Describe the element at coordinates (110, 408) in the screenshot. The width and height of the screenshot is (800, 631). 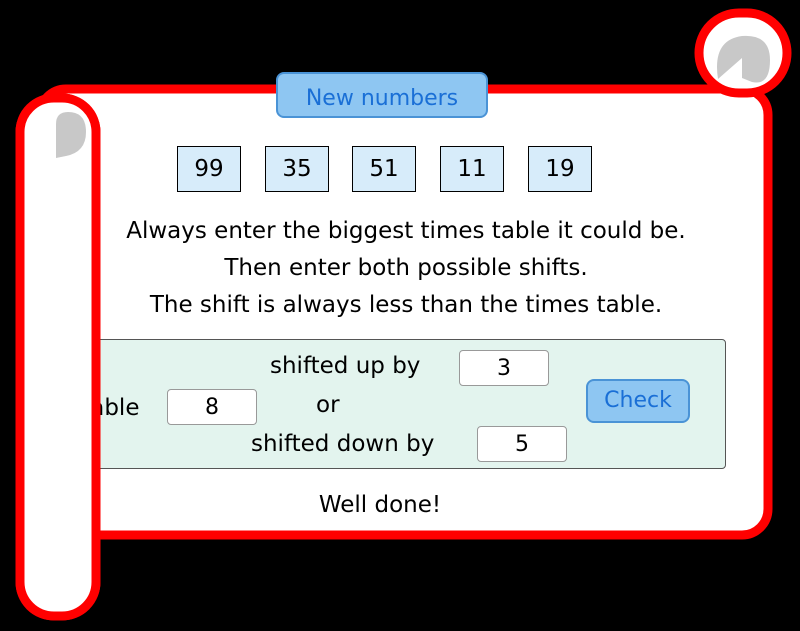
I see `table-label: Table` at that location.